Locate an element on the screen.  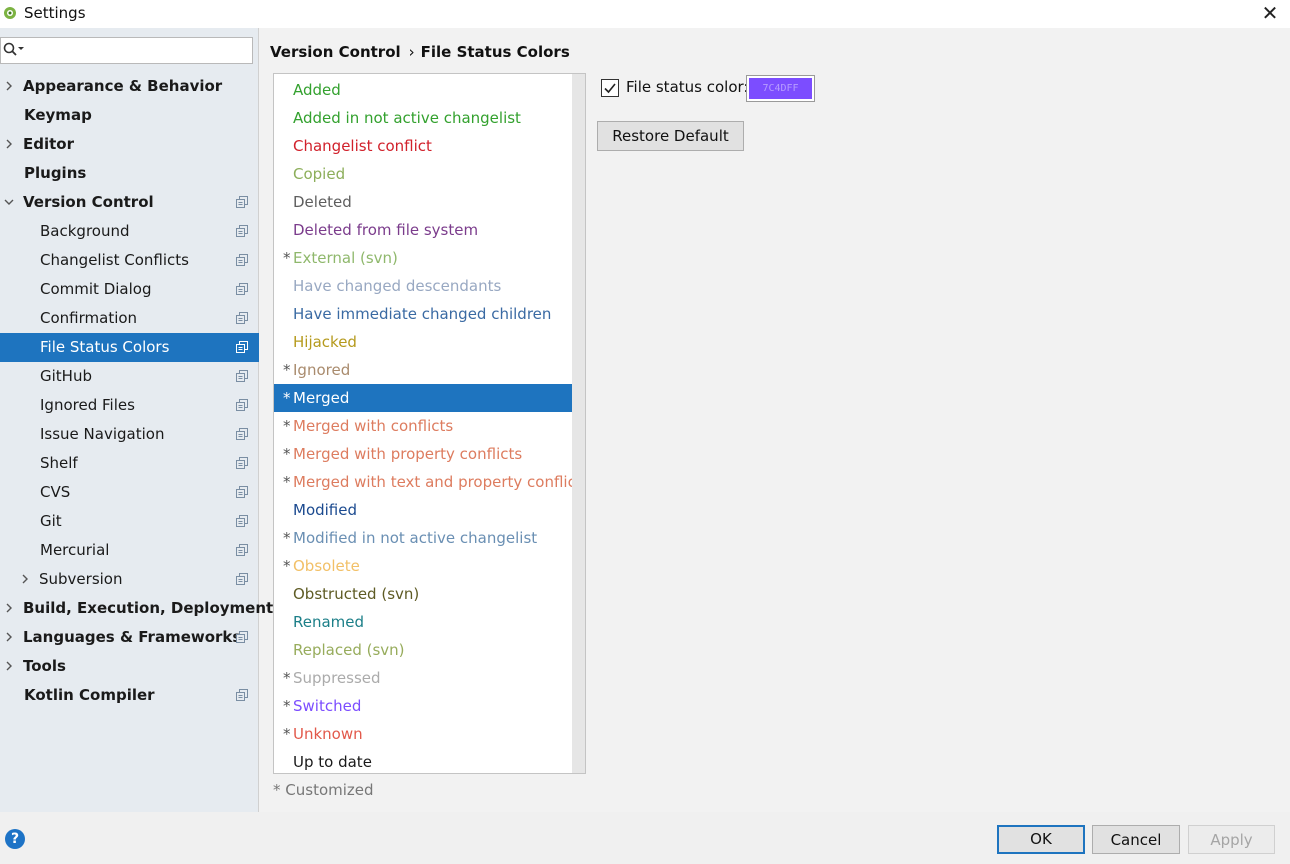
breadcrumb-parent: Version Control is located at coordinates (335, 52).